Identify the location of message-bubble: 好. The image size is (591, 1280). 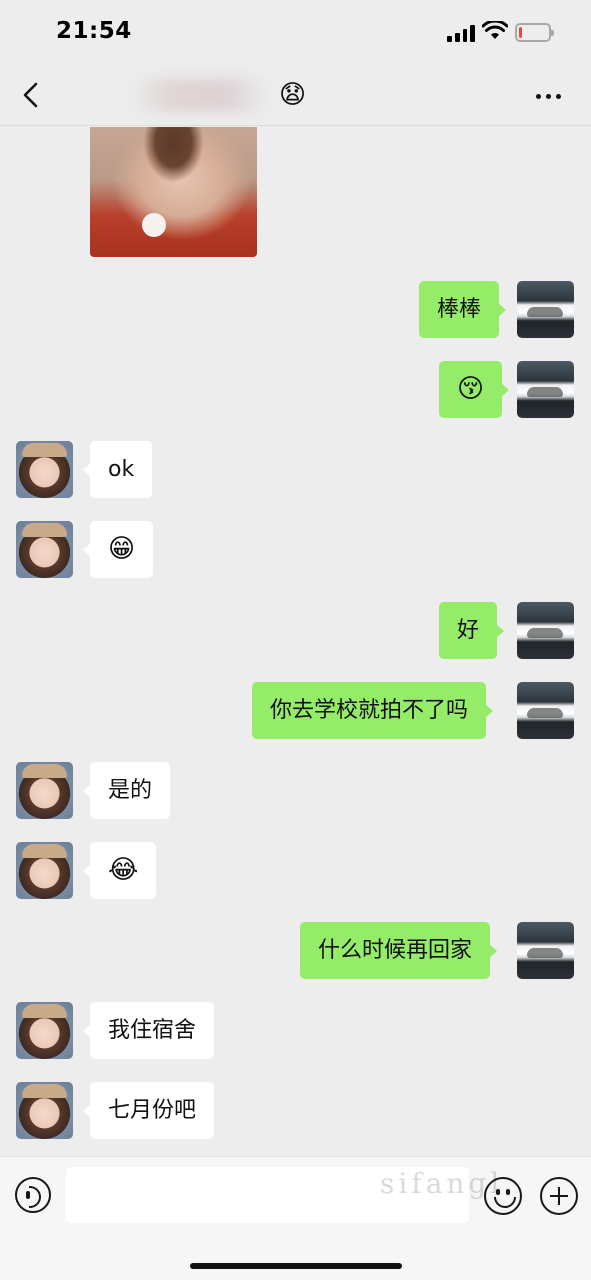
(472, 630).